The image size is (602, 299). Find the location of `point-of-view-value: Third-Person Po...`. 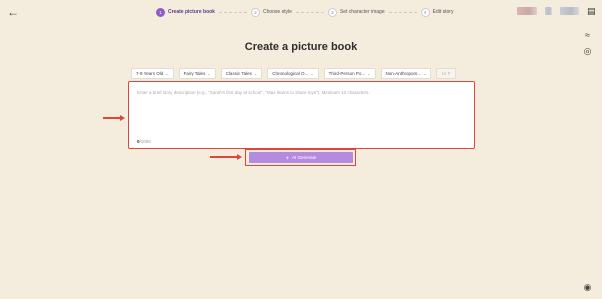

point-of-view-value: Third-Person Po... is located at coordinates (347, 73).